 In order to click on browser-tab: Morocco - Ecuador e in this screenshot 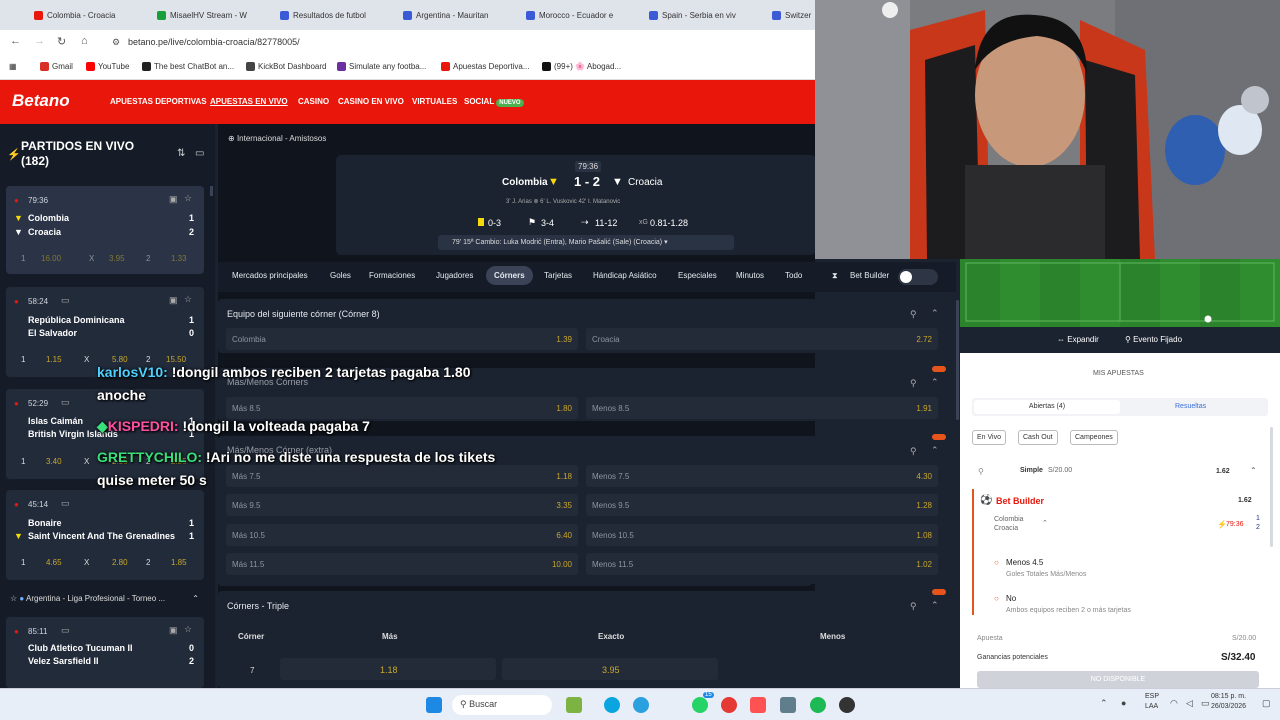, I will do `click(584, 15)`.